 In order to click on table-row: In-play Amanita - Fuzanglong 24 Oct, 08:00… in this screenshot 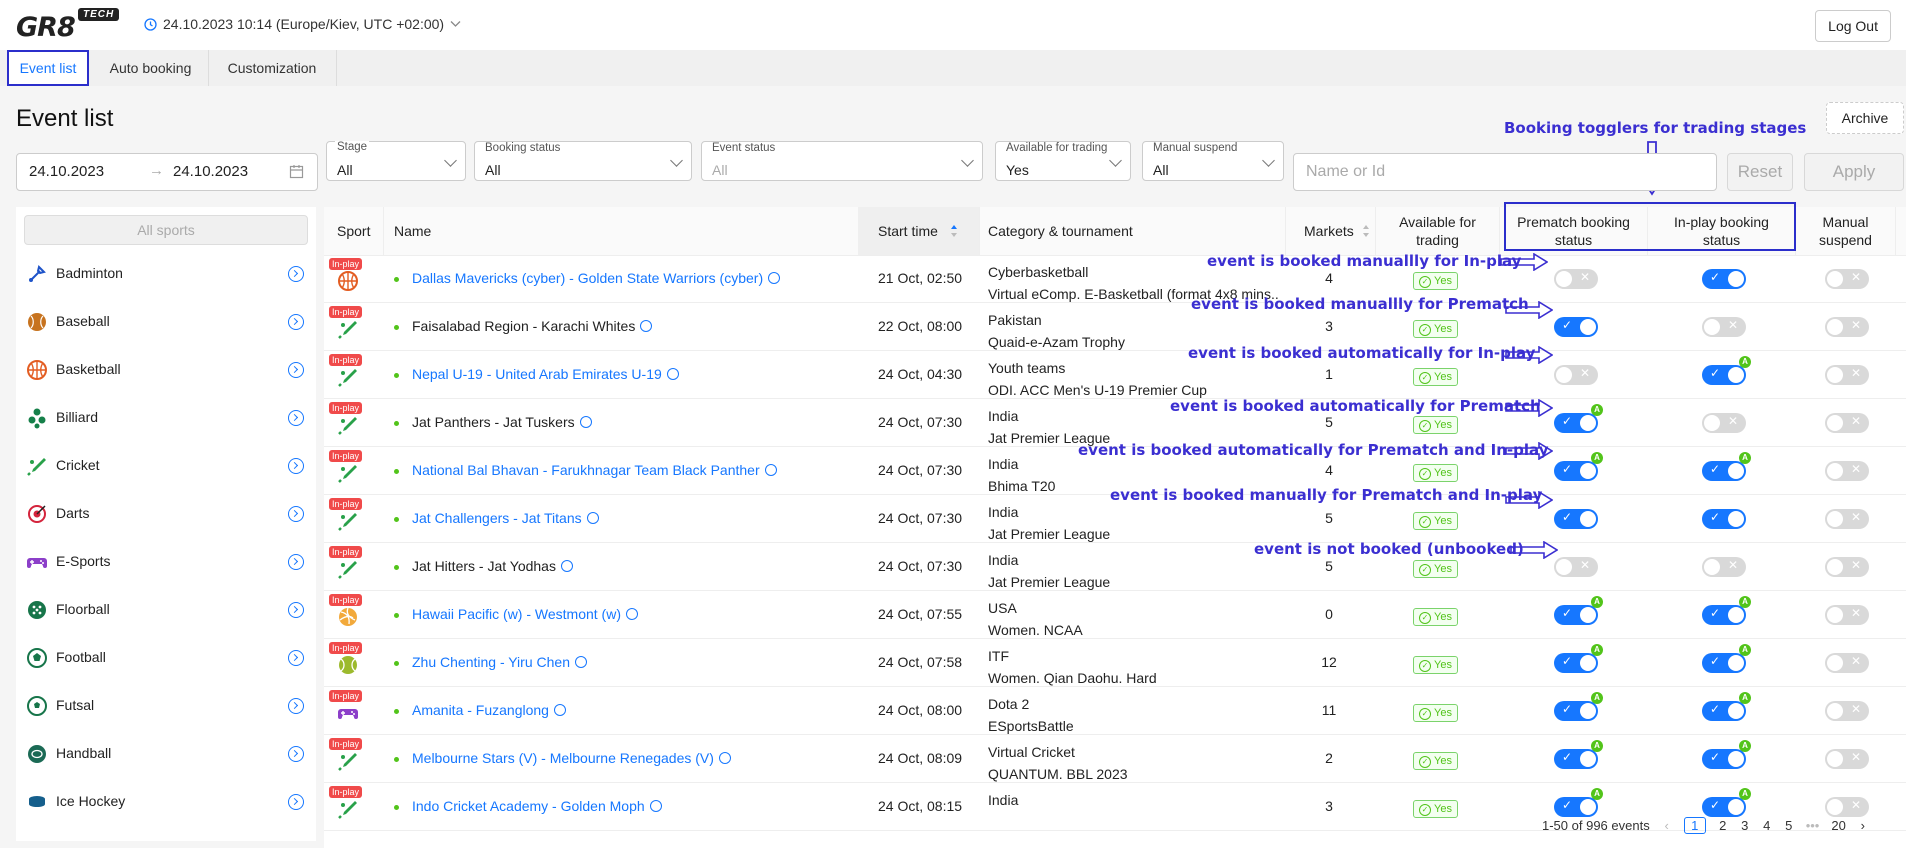, I will do `click(1115, 711)`.